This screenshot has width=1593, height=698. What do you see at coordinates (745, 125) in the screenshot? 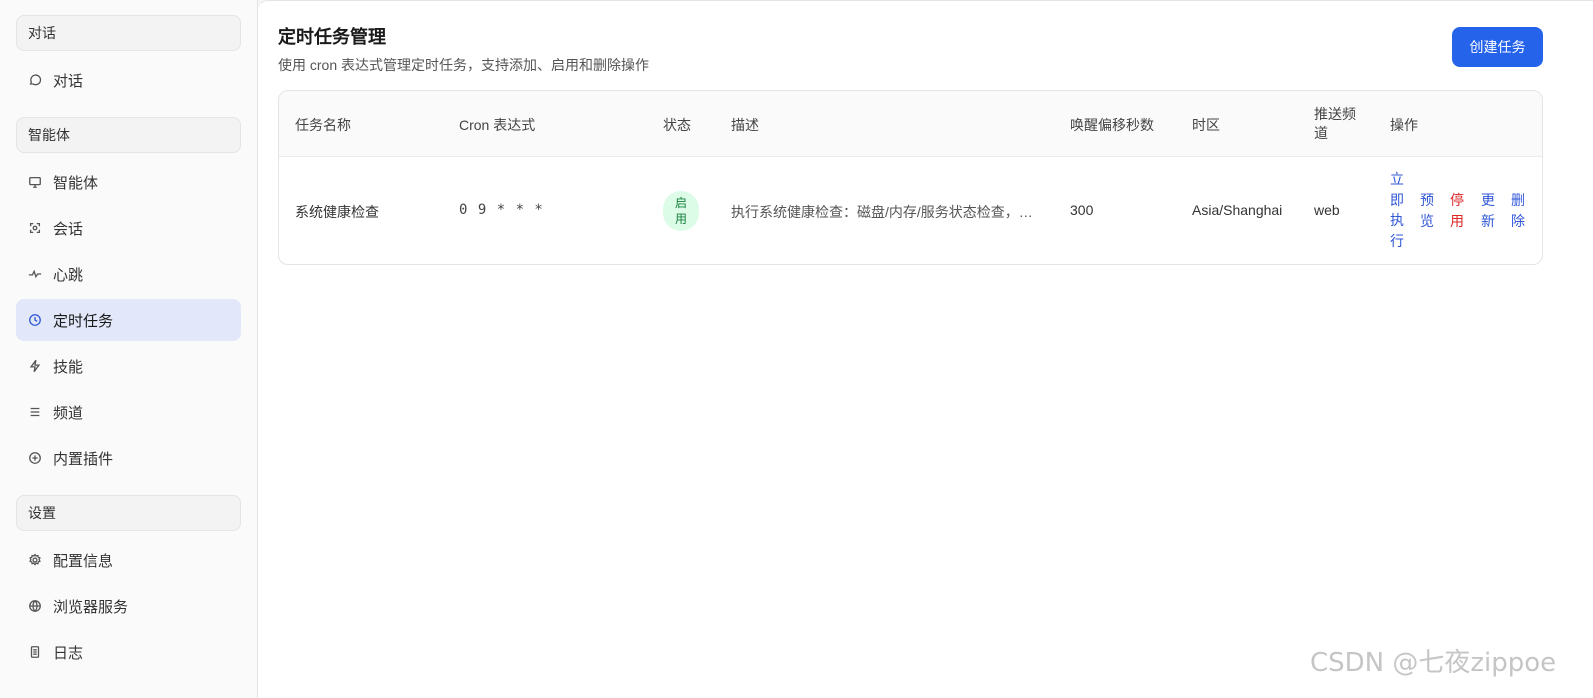
I see `column-header-description: 描述` at bounding box center [745, 125].